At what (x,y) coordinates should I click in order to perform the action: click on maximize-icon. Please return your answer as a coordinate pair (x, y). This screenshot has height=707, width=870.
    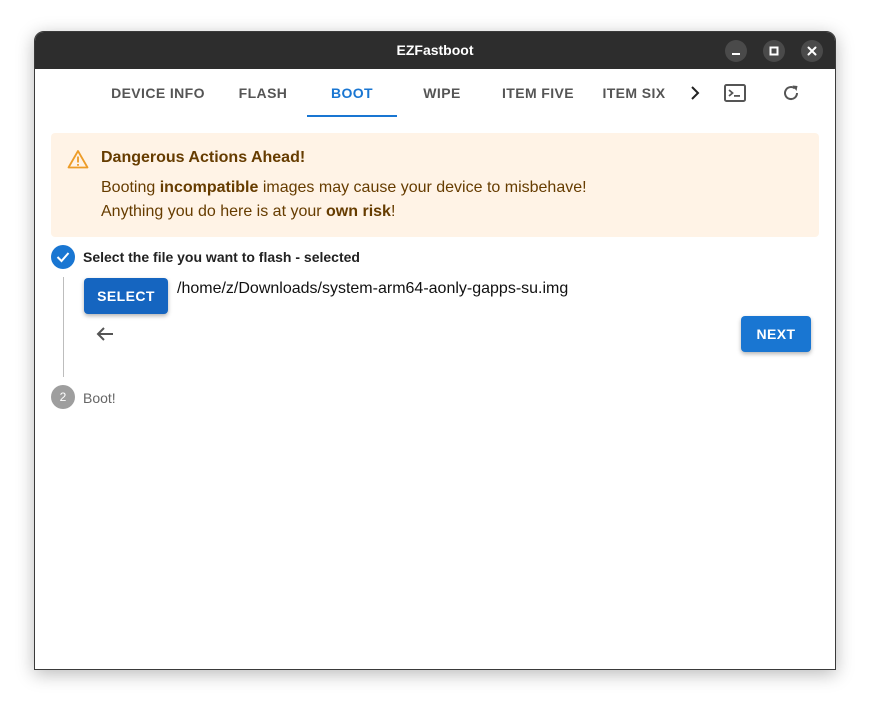
    Looking at the image, I should click on (774, 51).